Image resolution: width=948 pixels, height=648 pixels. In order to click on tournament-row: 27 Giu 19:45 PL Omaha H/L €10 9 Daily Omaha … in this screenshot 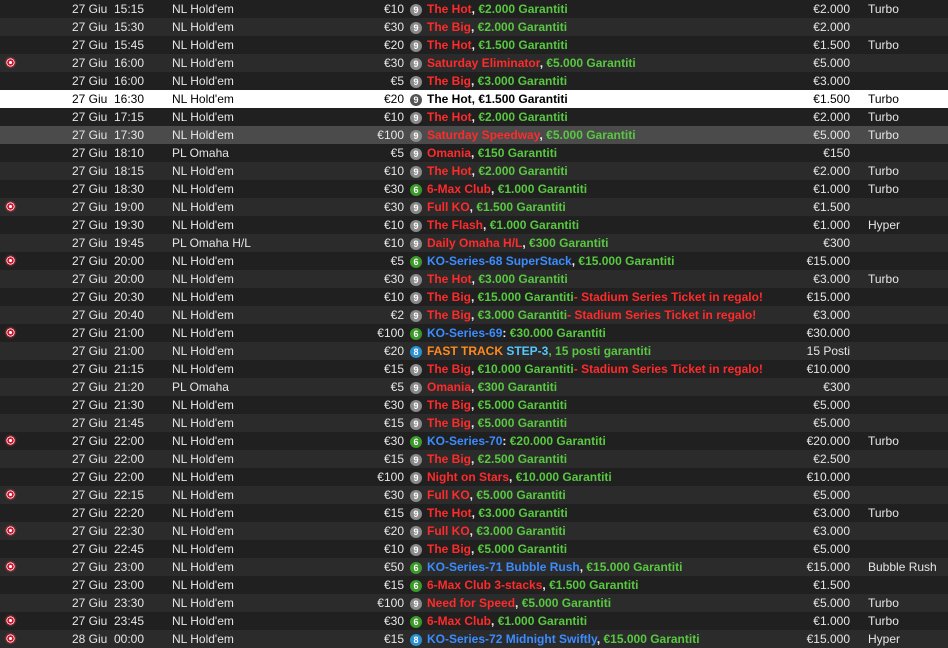, I will do `click(474, 243)`.